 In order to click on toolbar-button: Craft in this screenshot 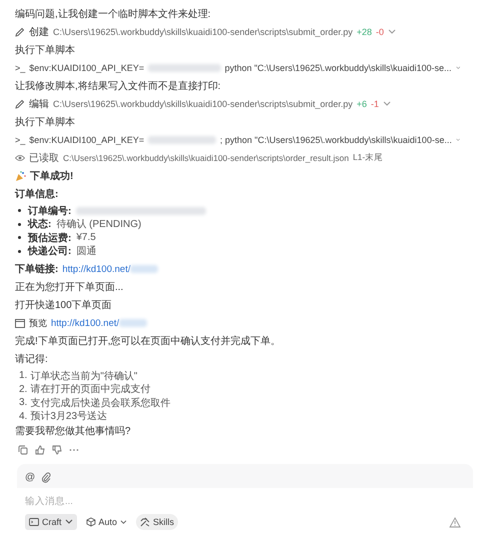, I will do `click(51, 522)`.